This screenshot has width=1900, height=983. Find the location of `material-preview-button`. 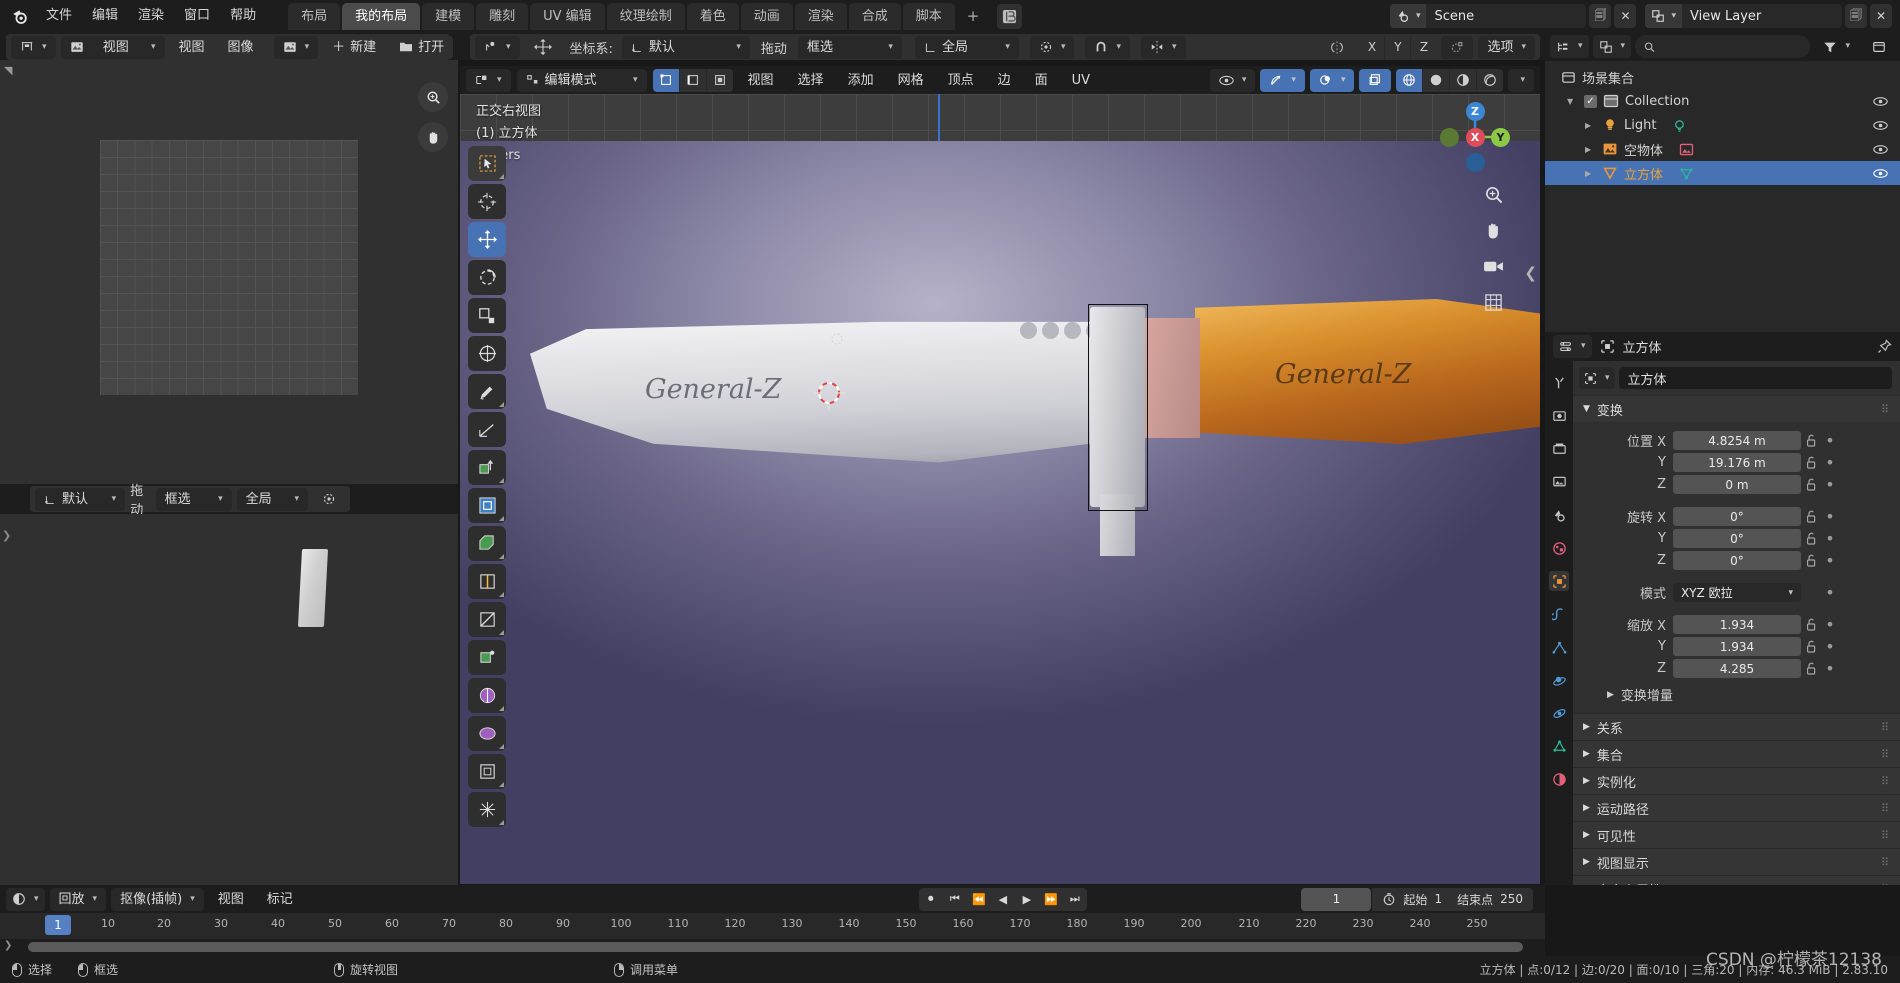

material-preview-button is located at coordinates (1463, 80).